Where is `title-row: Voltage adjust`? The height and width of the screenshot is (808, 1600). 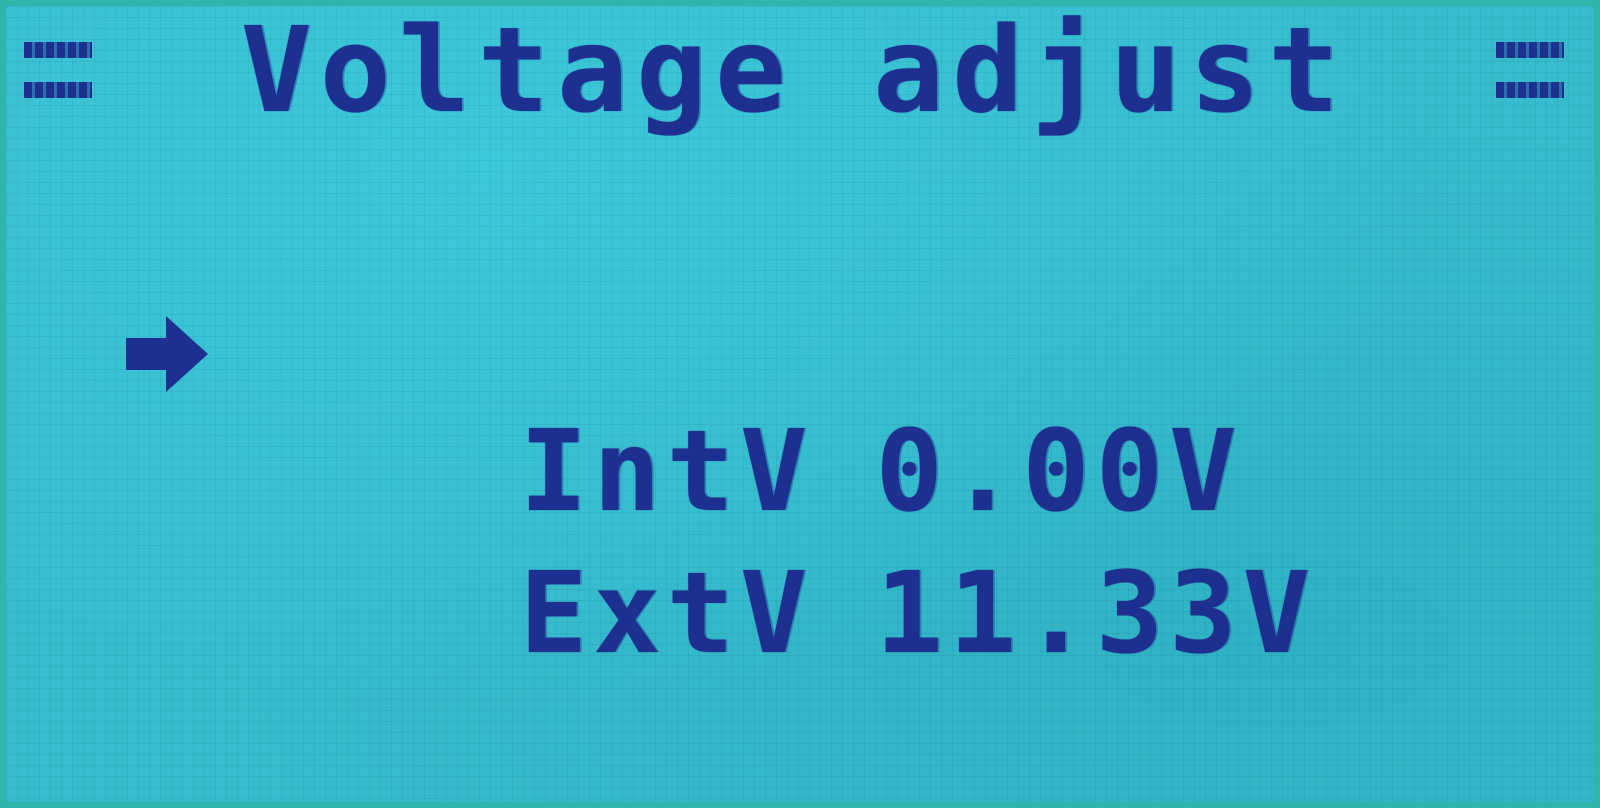
title-row: Voltage adjust is located at coordinates (794, 70).